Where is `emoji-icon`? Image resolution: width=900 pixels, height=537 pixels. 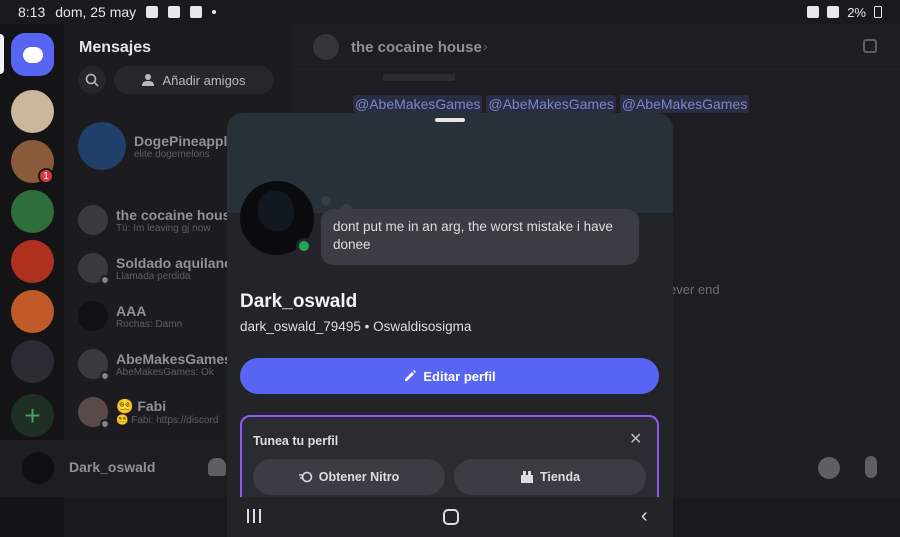 emoji-icon is located at coordinates (829, 468).